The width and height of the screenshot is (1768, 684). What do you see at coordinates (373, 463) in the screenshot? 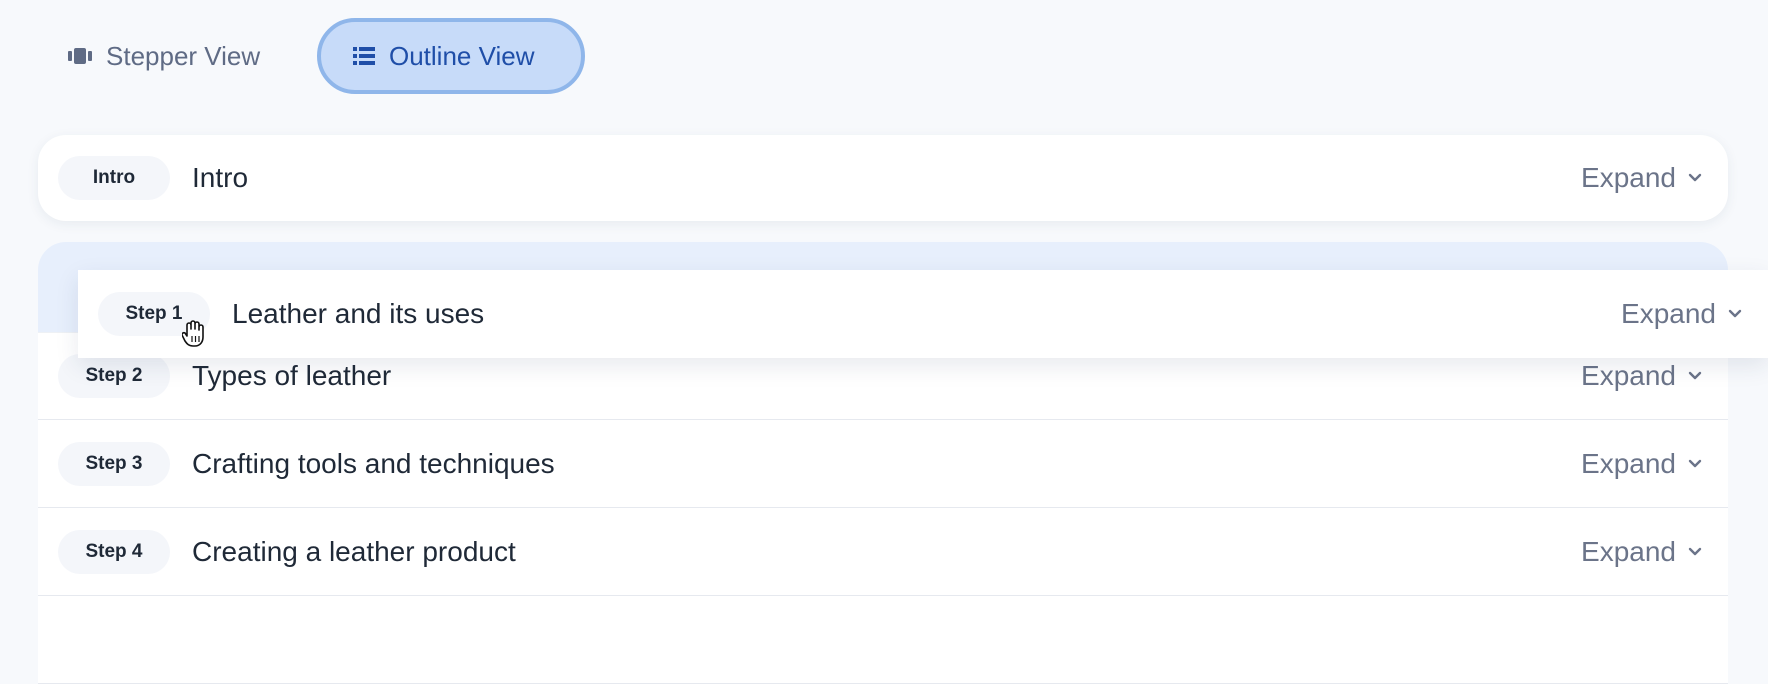
I see `step-title: Crafting tools and techniques` at bounding box center [373, 463].